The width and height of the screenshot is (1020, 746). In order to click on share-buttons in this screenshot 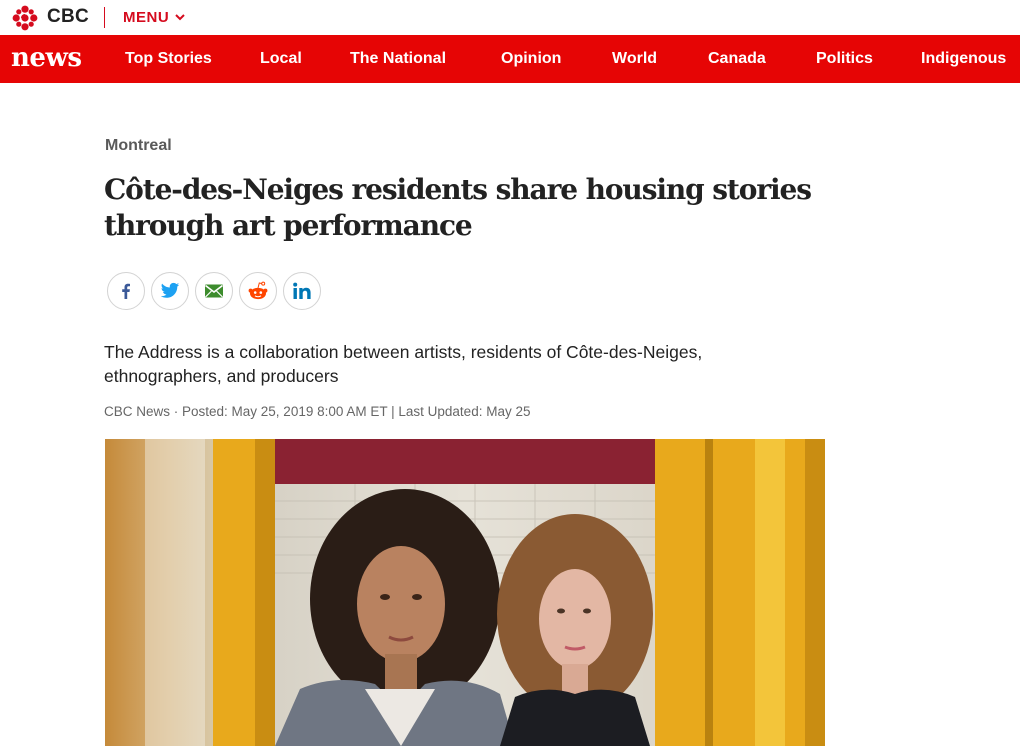, I will do `click(214, 291)`.